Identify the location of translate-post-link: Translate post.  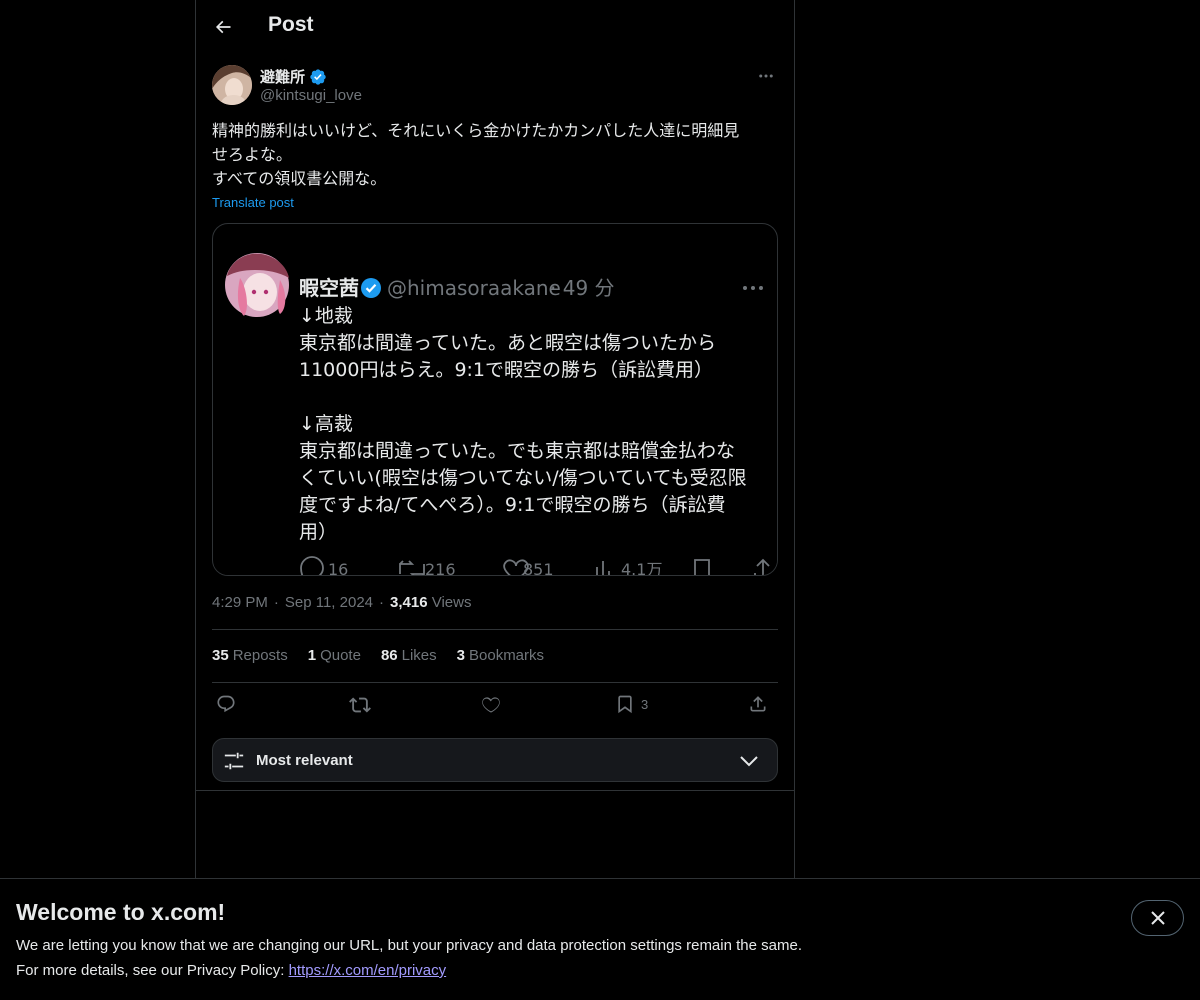
(253, 202).